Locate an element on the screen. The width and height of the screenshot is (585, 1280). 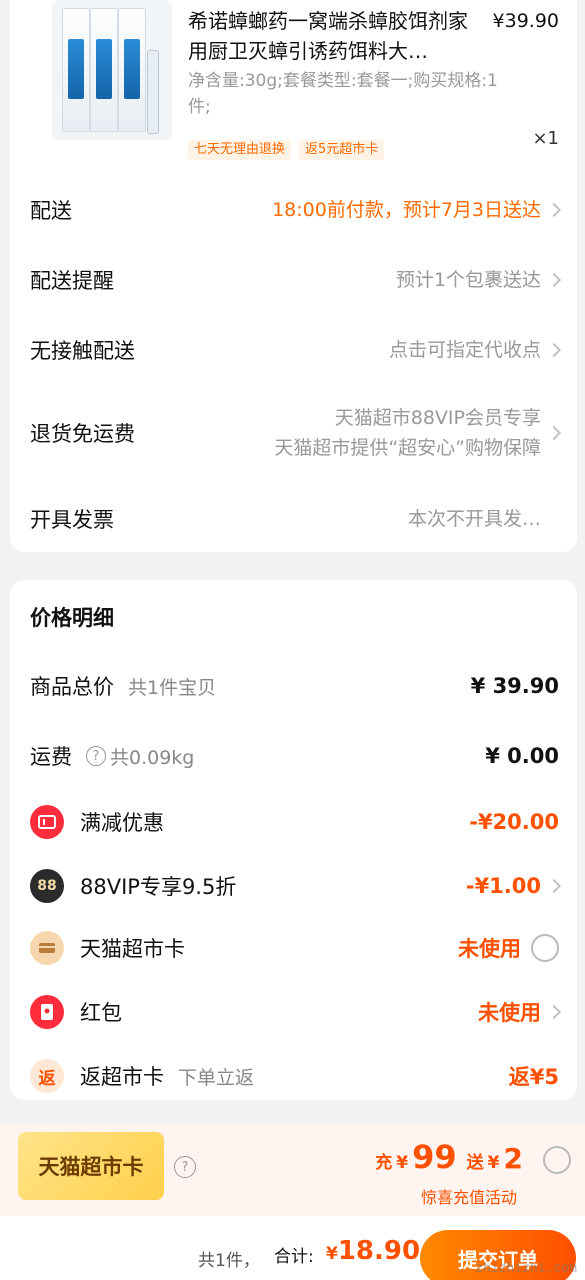
row-free-return: 退货免运费 天猫超市88VIP会员专享 天猫超市提供“超安心”购物保障 is located at coordinates (293, 433).